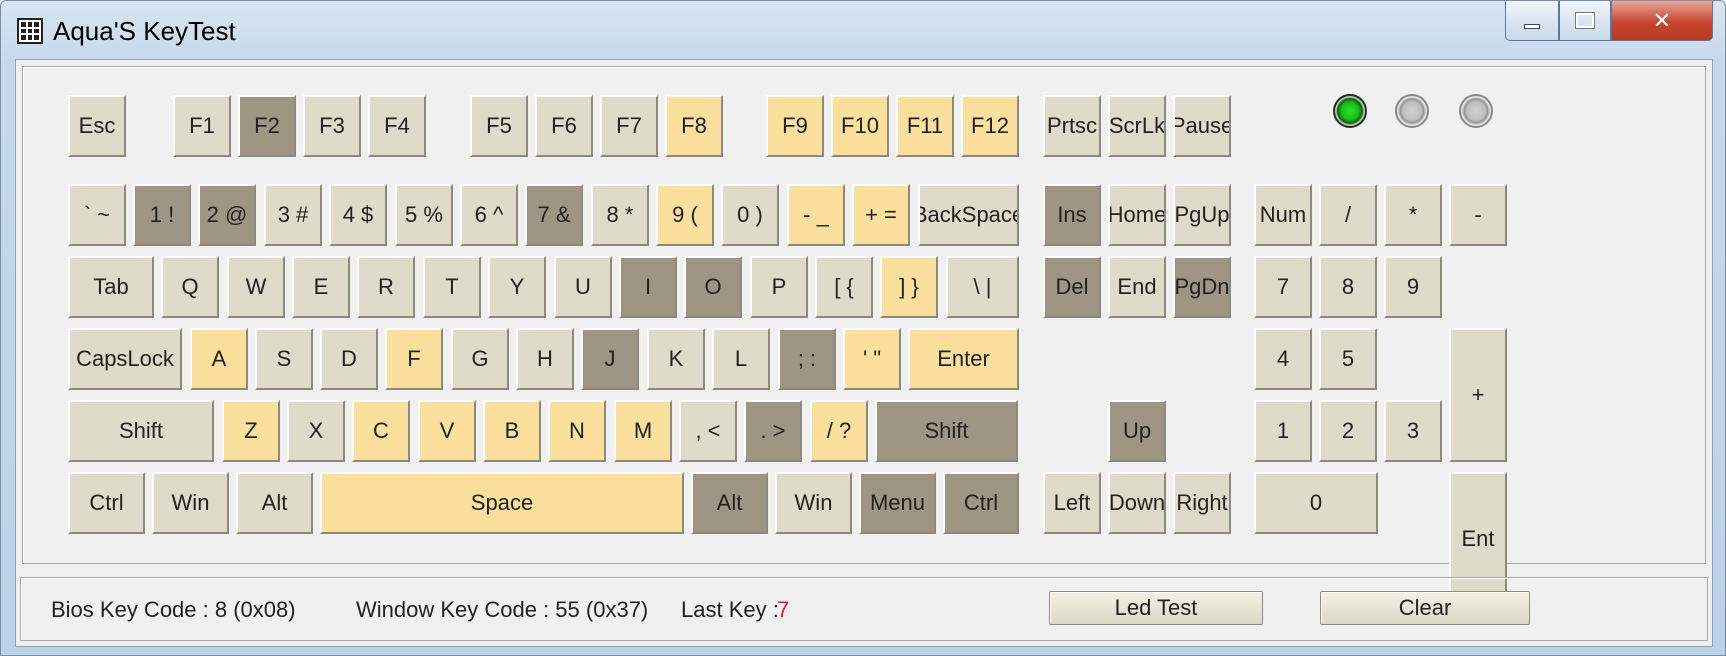 This screenshot has height=656, width=1726. Describe the element at coordinates (1283, 215) in the screenshot. I see `key-num: Num` at that location.